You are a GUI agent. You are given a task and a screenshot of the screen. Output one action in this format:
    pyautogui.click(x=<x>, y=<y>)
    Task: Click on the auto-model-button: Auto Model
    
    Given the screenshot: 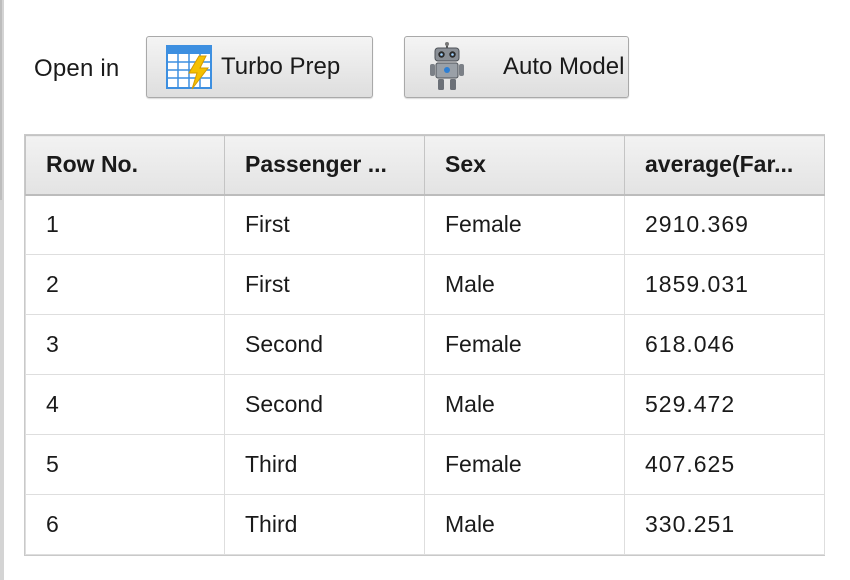 What is the action you would take?
    pyautogui.click(x=516, y=67)
    